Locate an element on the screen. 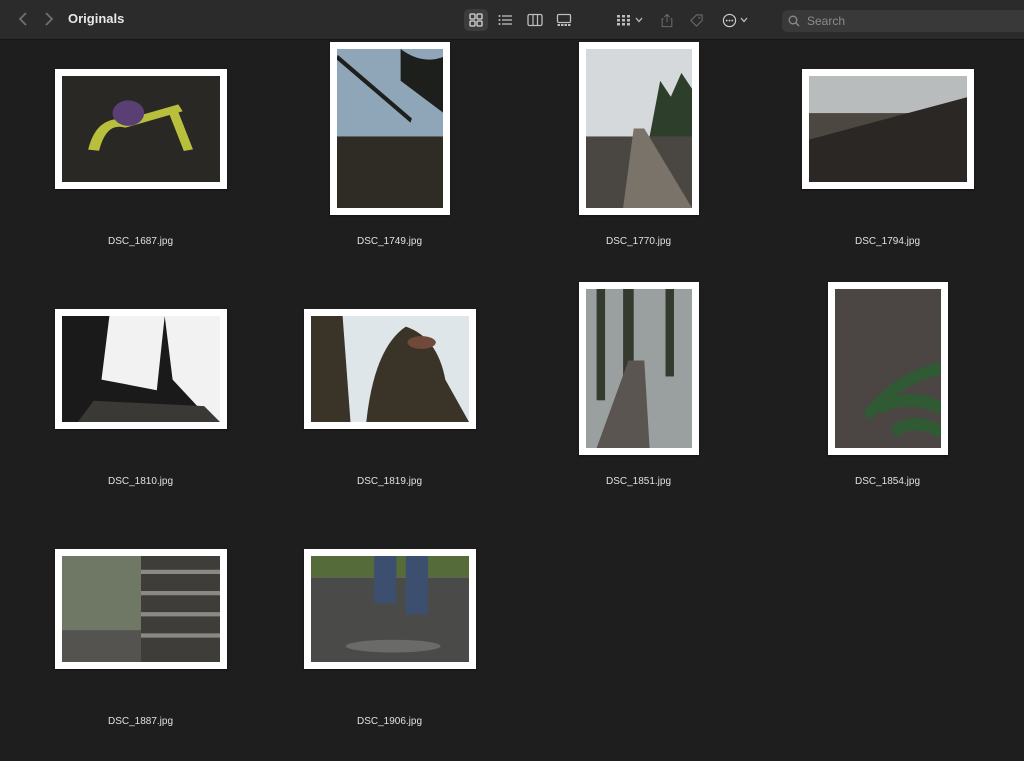 This screenshot has height=761, width=1024. file-item: DSC_1794.jpg is located at coordinates (891, 161).